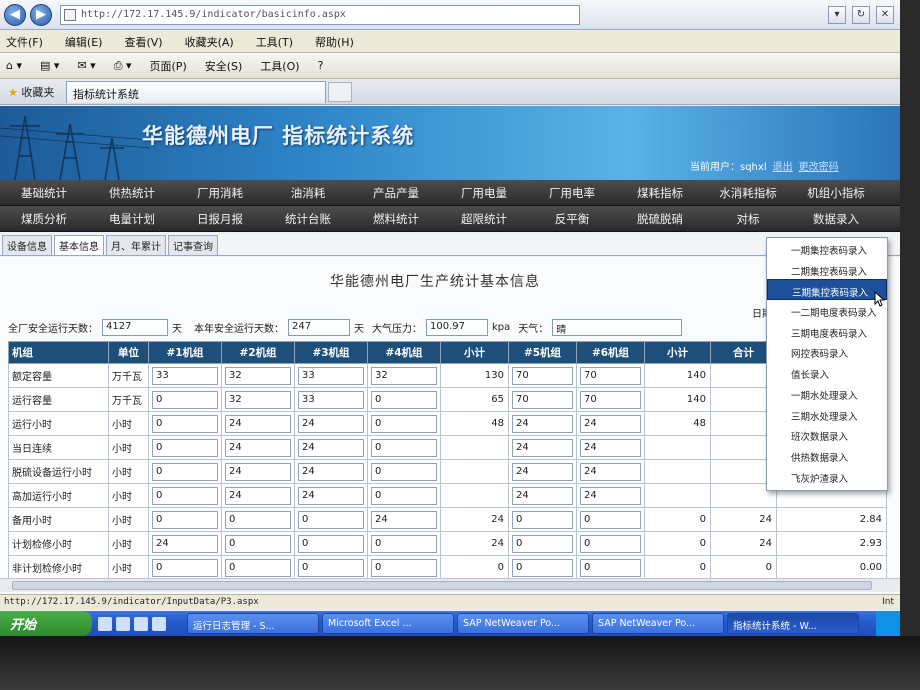 The height and width of the screenshot is (690, 920). I want to click on new-tab-button, so click(340, 91).